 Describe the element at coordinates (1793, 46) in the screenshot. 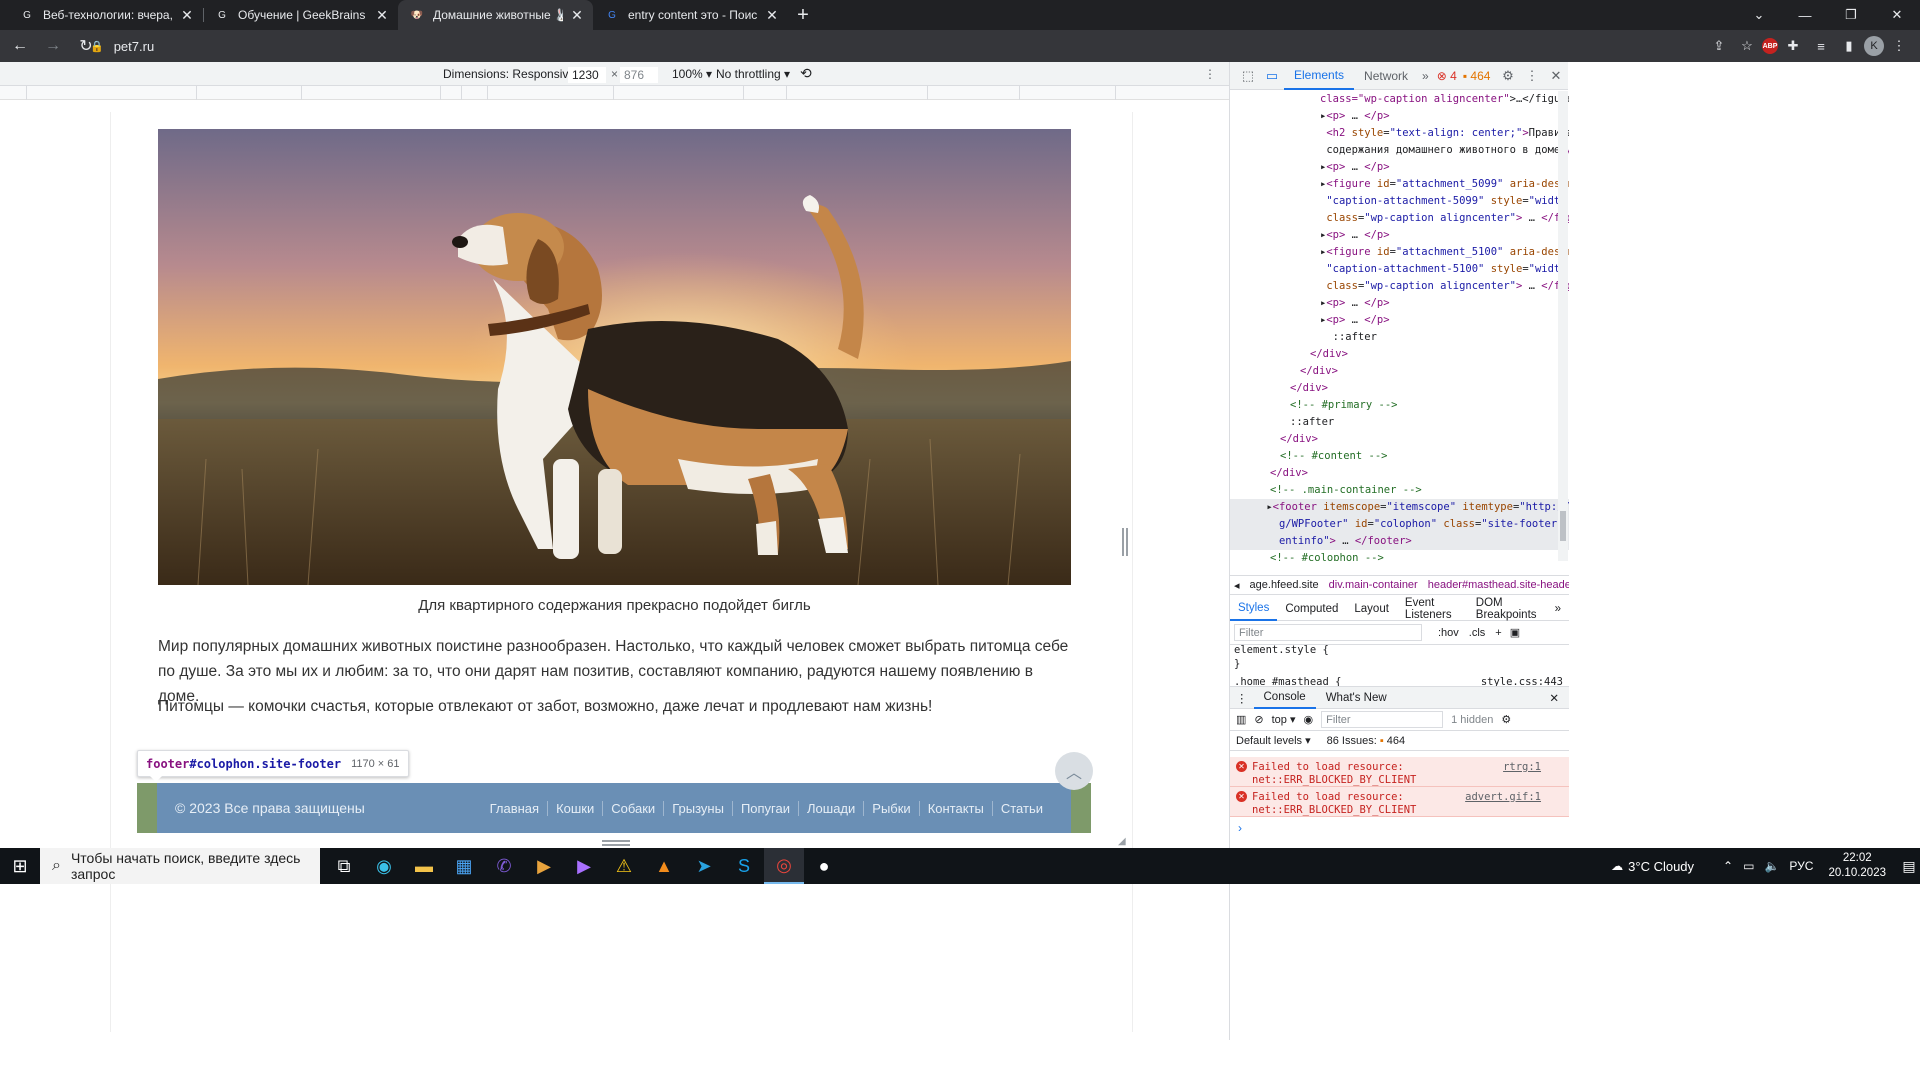

I see `extensions-puzzle-icon: ✚` at that location.